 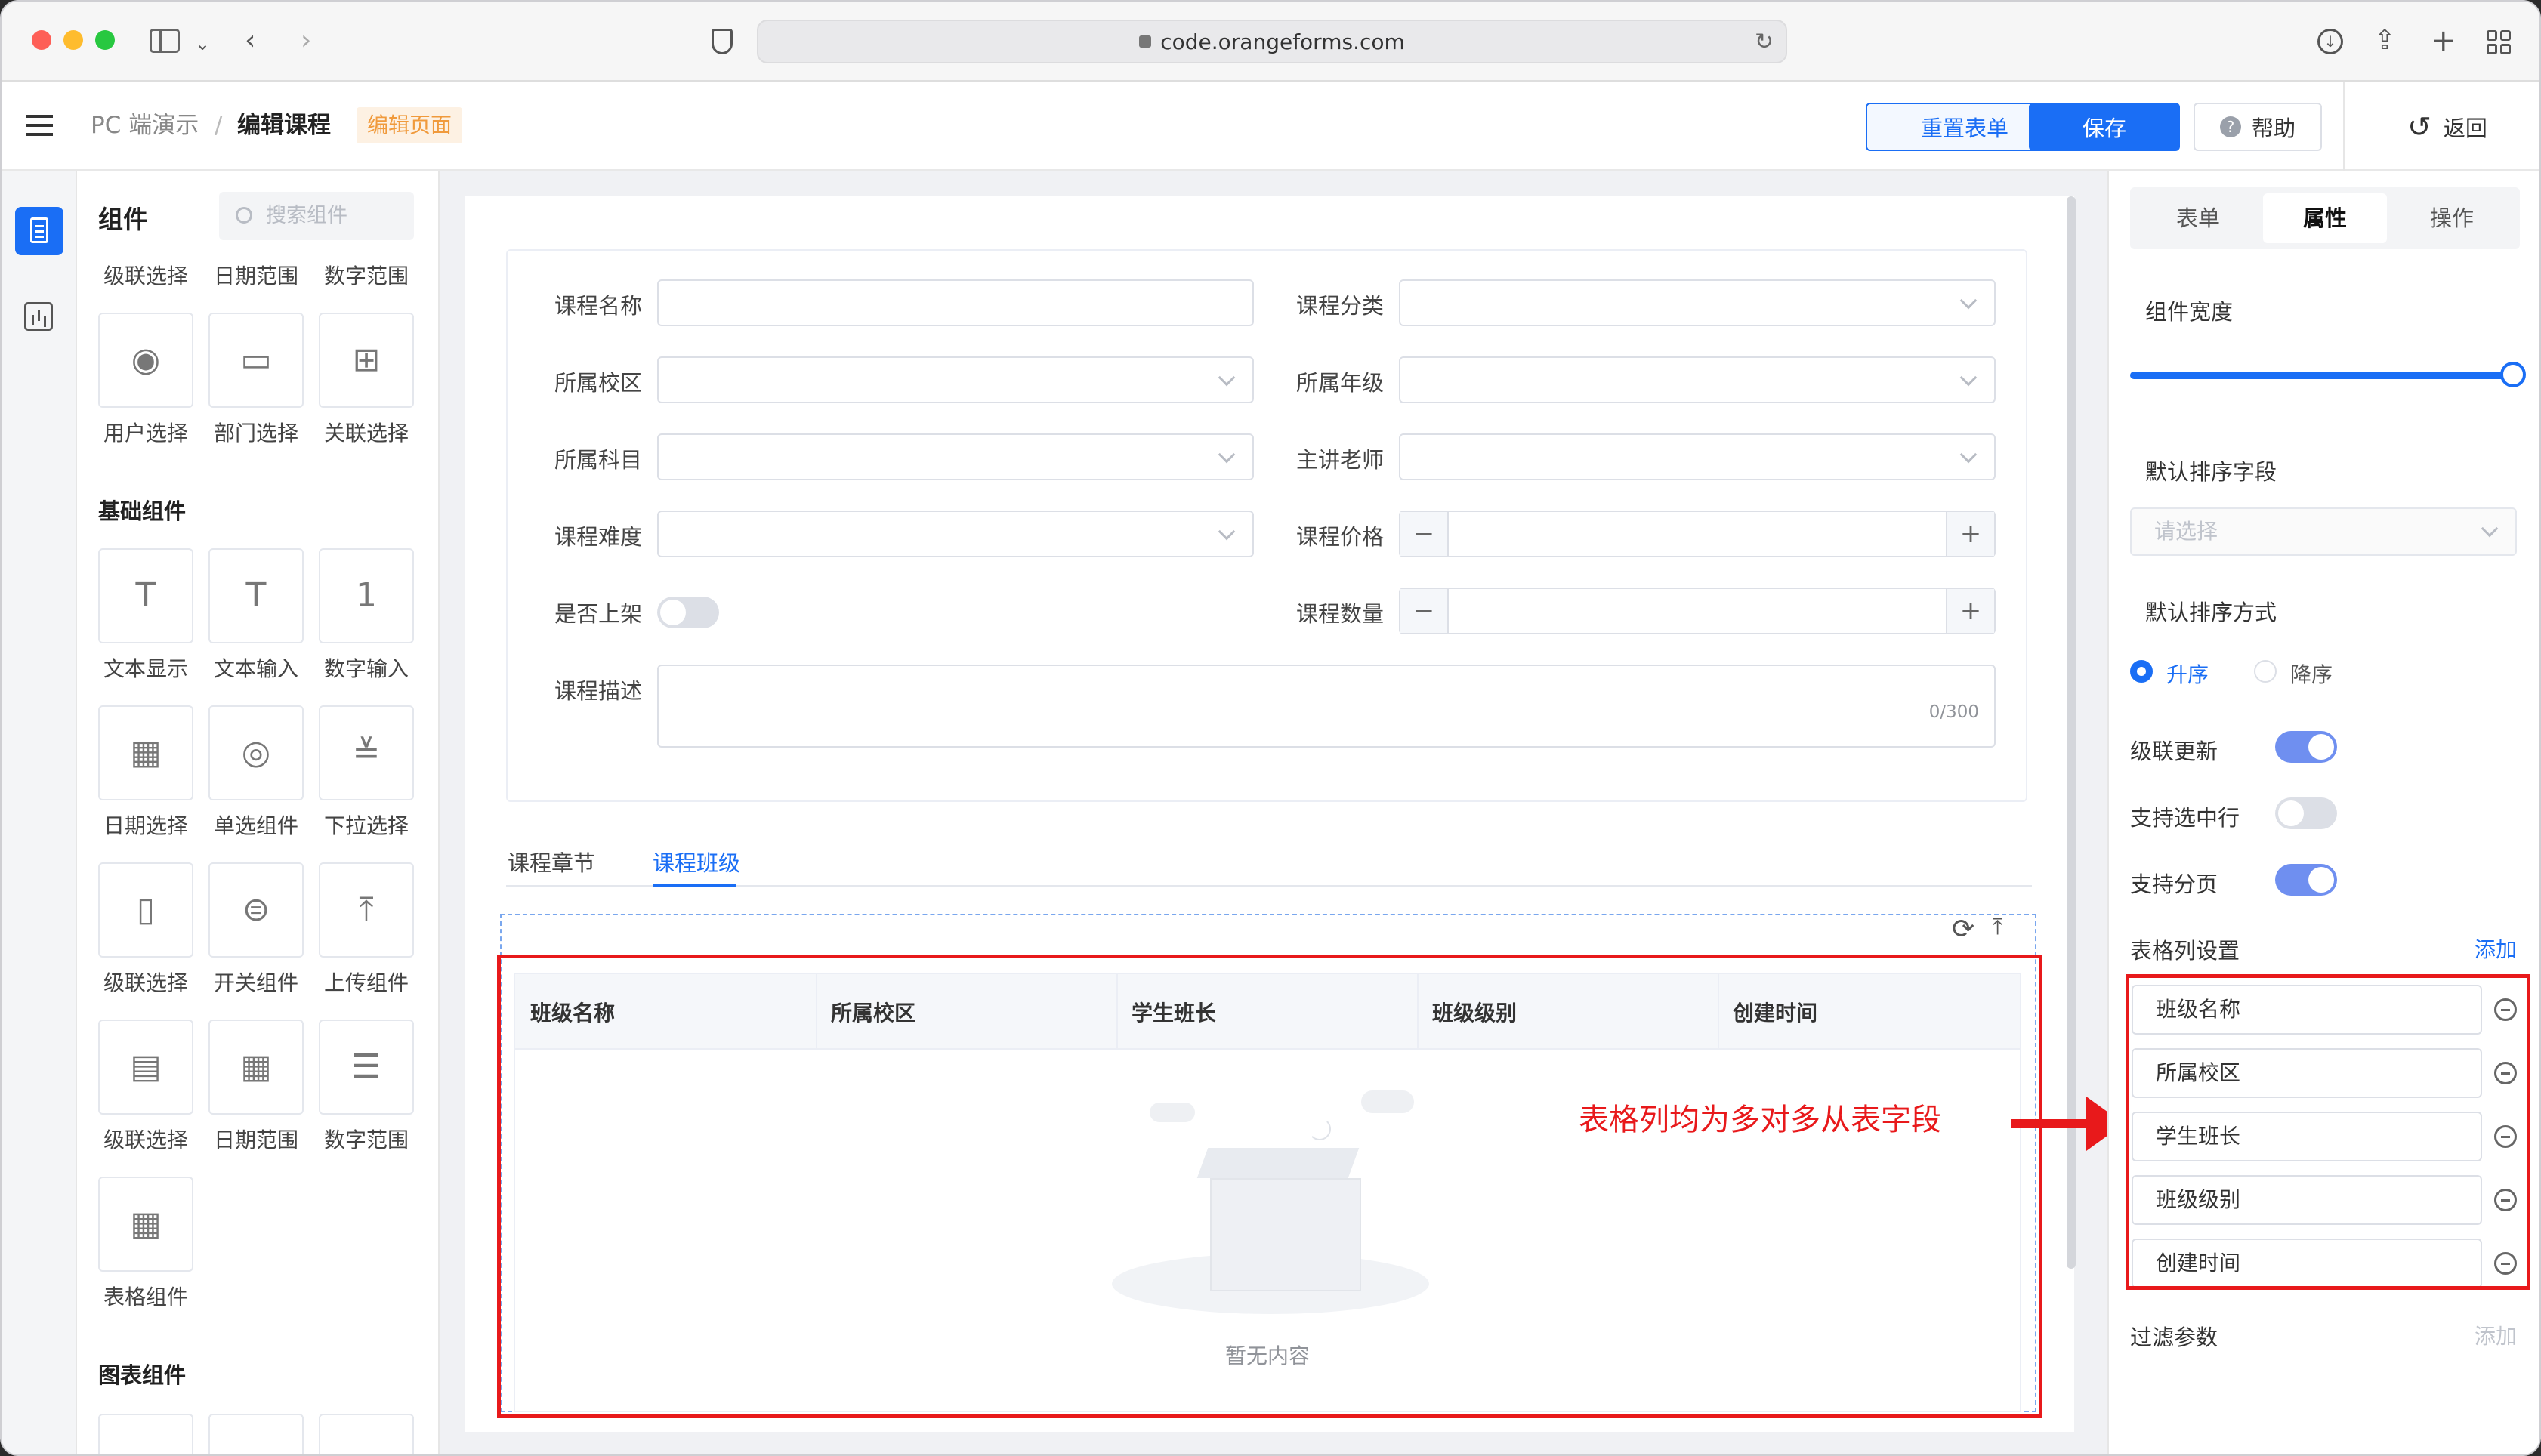 What do you see at coordinates (306, 40) in the screenshot?
I see `forward-nav-icon: ›` at bounding box center [306, 40].